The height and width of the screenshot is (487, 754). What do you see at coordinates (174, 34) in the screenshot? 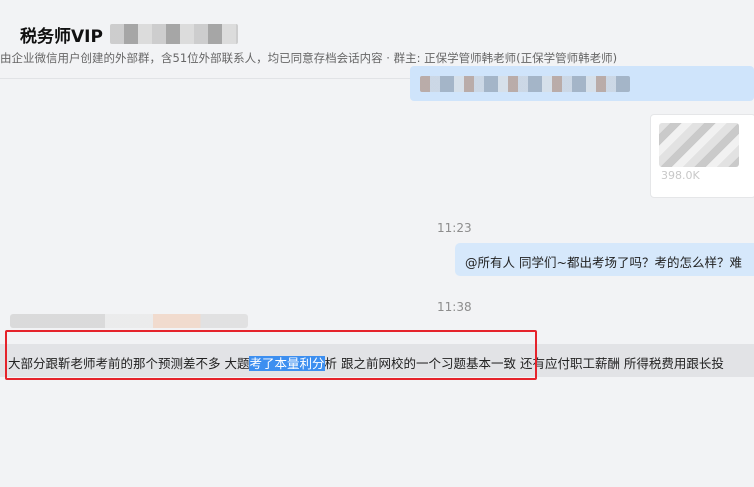
I see `redacted-title-suffix` at bounding box center [174, 34].